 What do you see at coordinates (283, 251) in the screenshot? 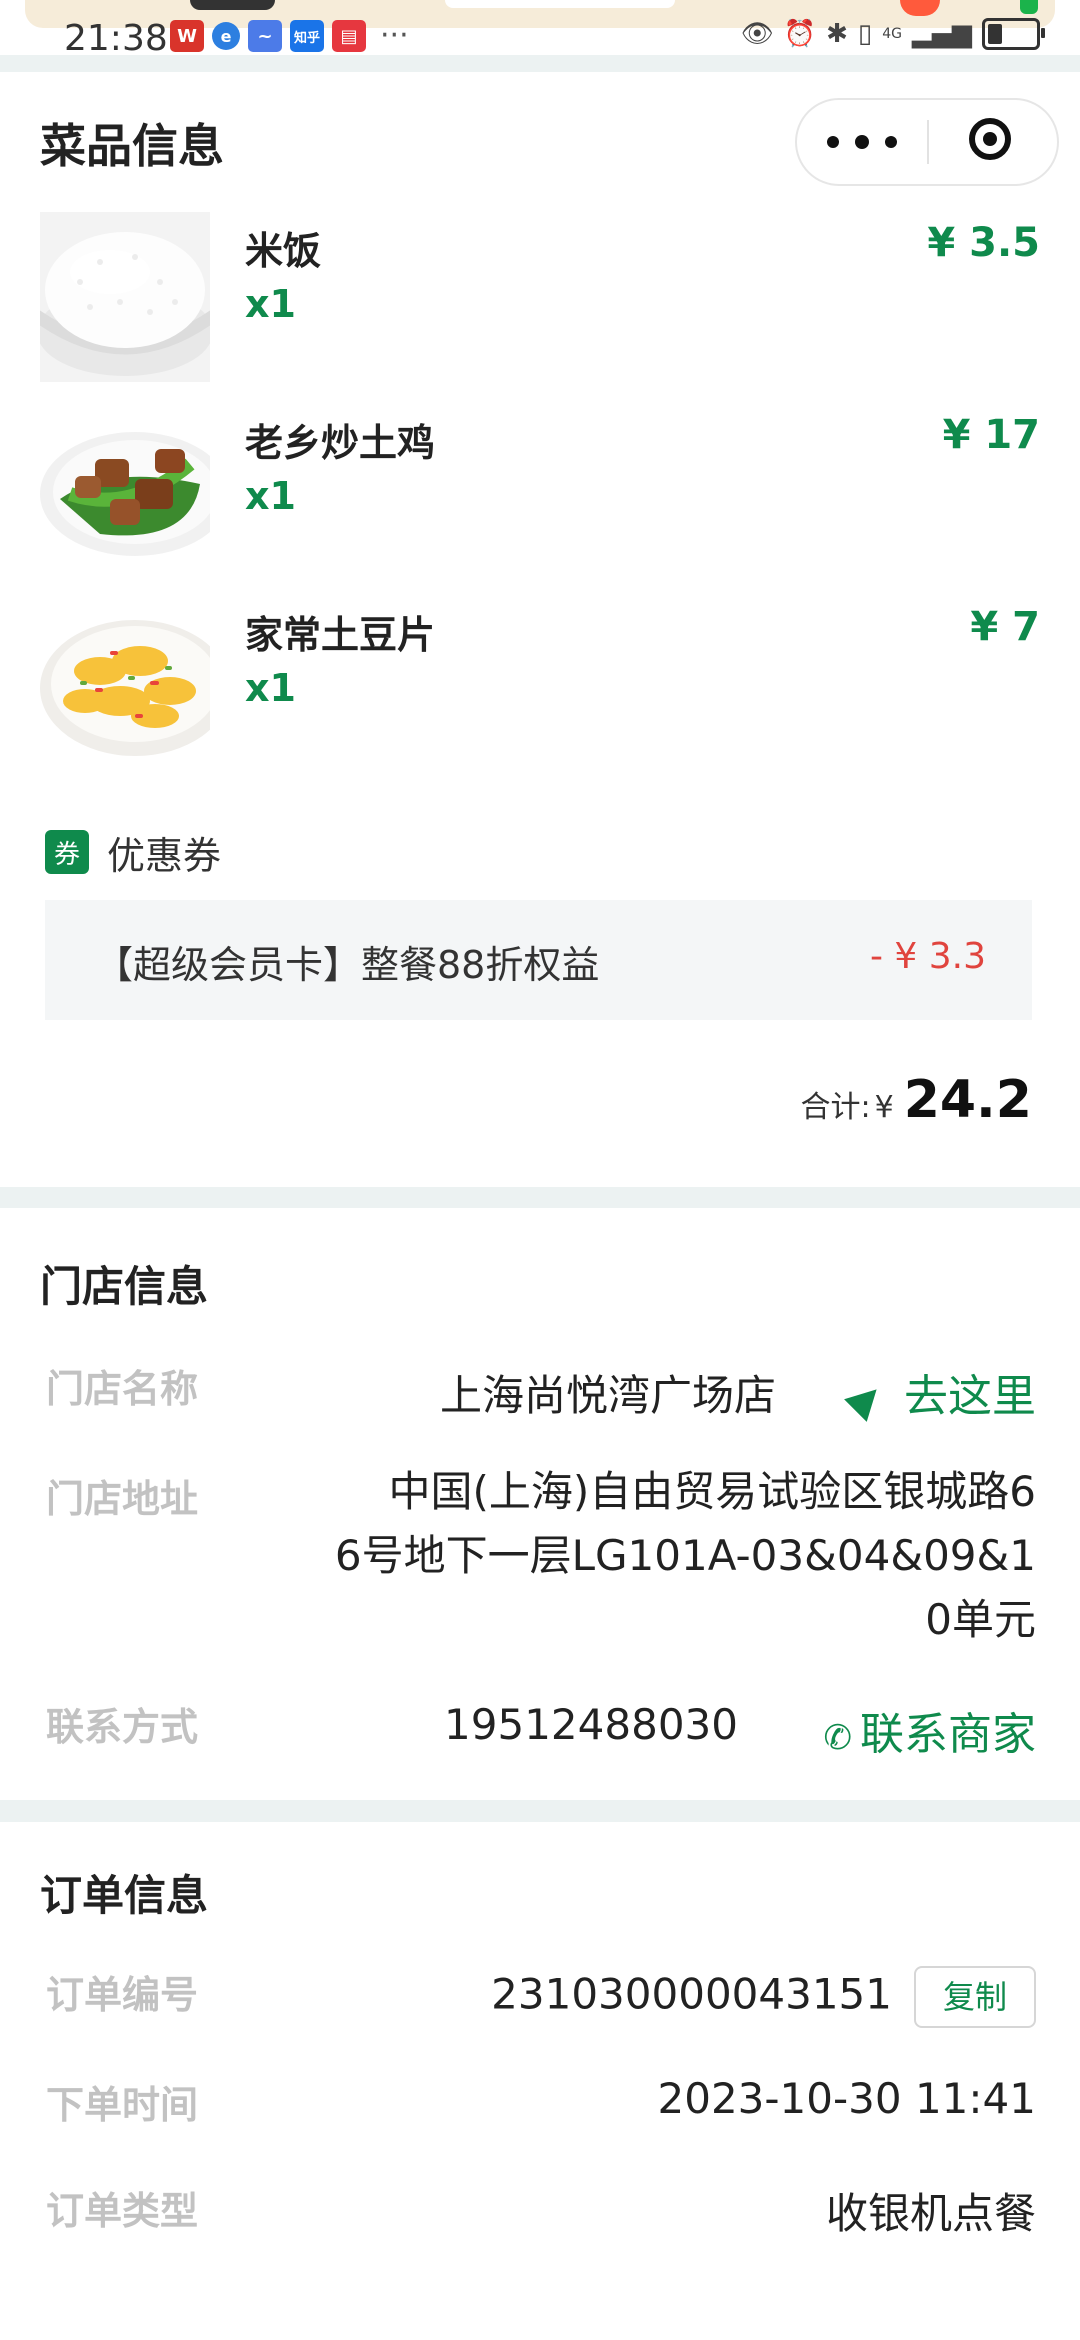
I see `dish-name: 米饭` at bounding box center [283, 251].